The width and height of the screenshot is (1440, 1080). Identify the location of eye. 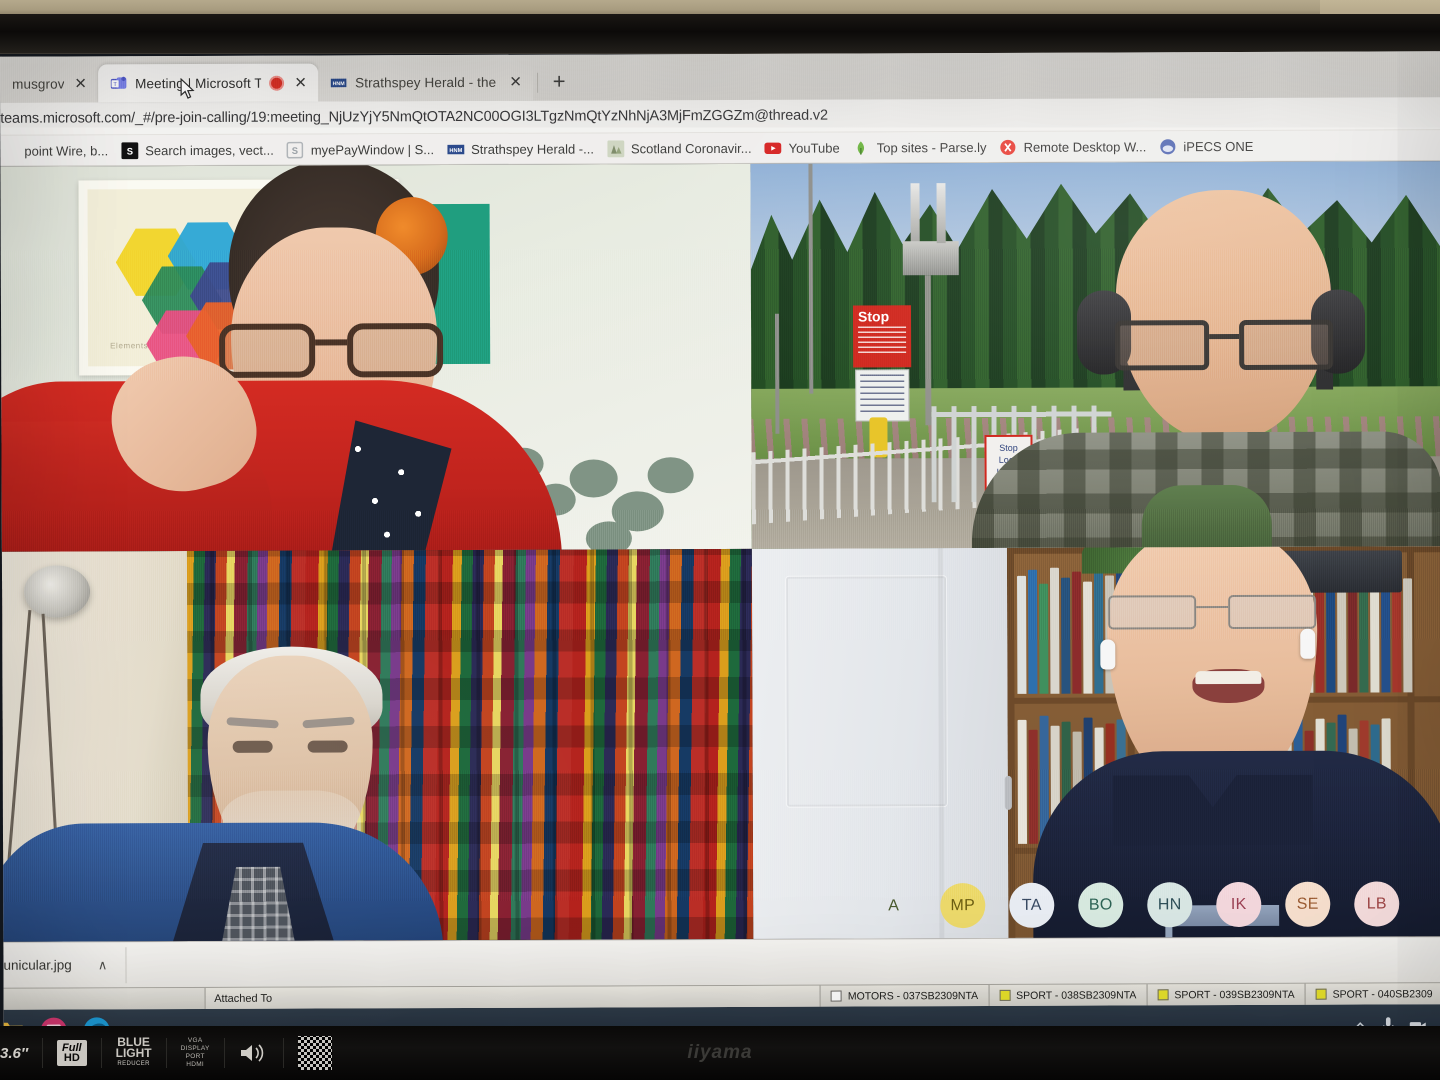
(252, 746).